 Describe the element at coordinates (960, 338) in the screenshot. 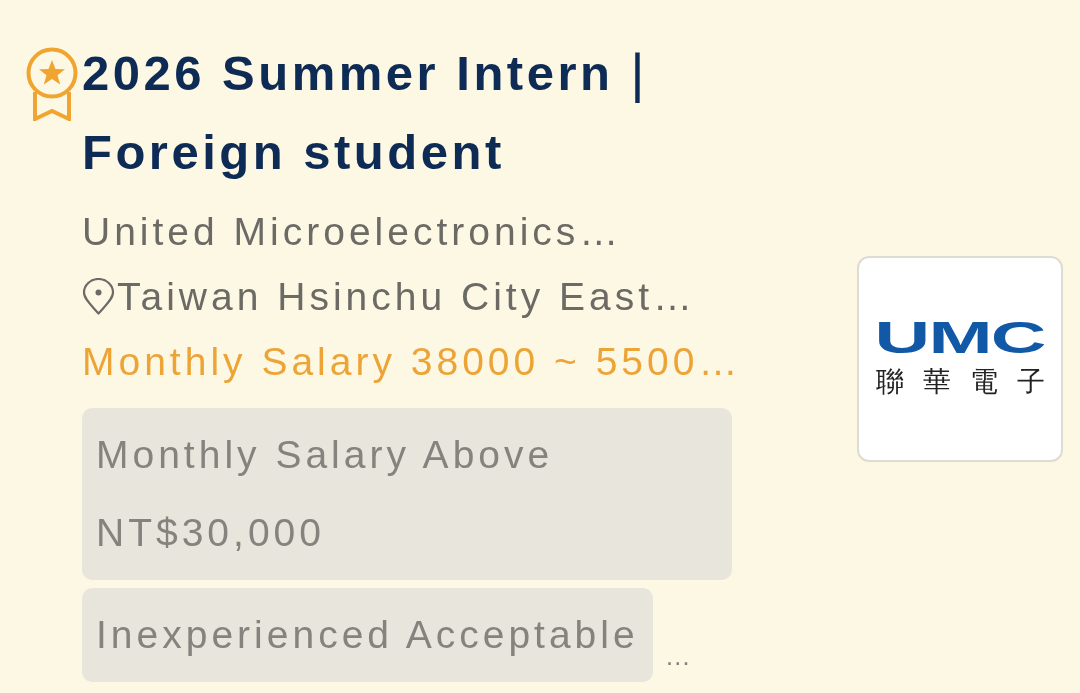

I see `logo-wordmark: UMC` at that location.